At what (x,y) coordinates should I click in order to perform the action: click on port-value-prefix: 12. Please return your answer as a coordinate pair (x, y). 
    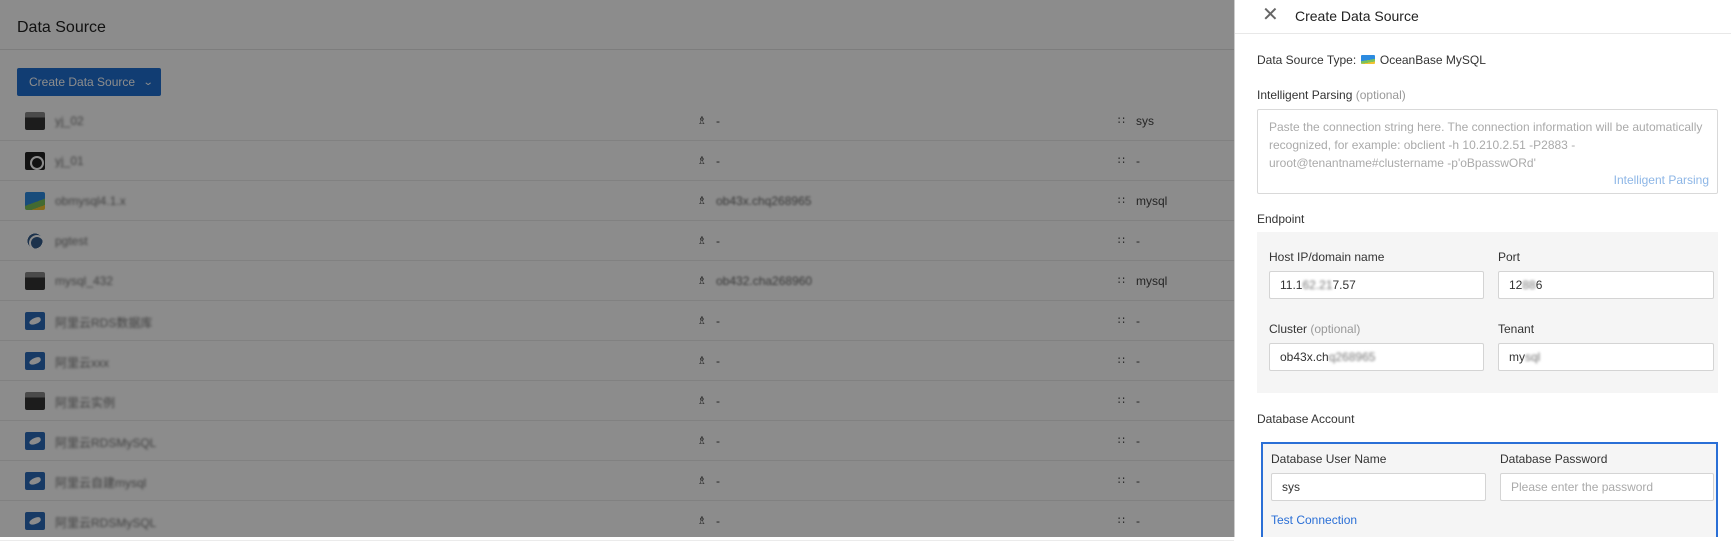
    Looking at the image, I should click on (1516, 285).